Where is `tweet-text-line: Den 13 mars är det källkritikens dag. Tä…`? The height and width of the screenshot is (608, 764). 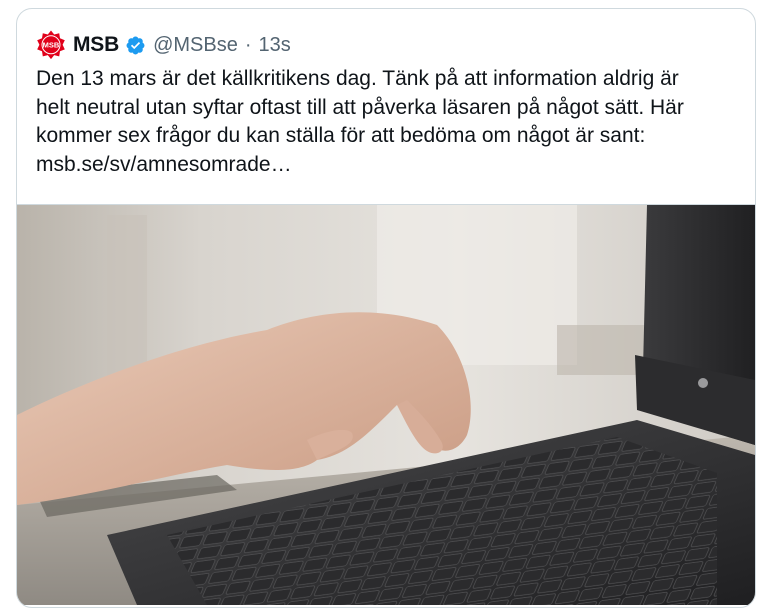
tweet-text-line: Den 13 mars är det källkritikens dag. Tä… is located at coordinates (357, 78).